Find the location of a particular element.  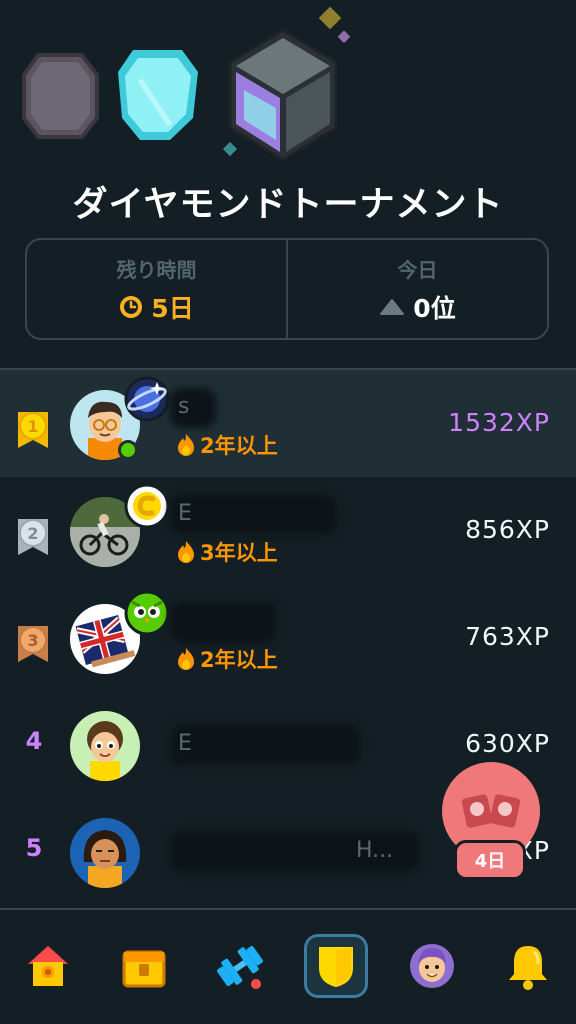

today-value: 0位 is located at coordinates (434, 308).